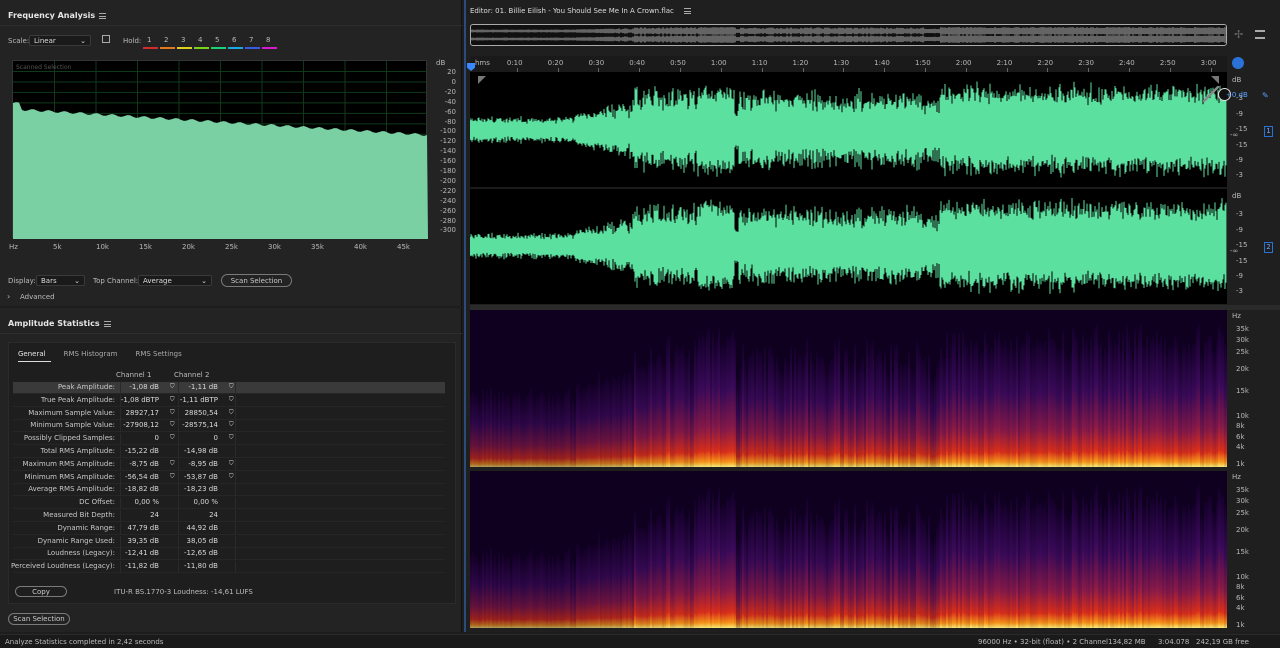  Describe the element at coordinates (448, 161) in the screenshot. I see `db-tick-label: -160` at that location.